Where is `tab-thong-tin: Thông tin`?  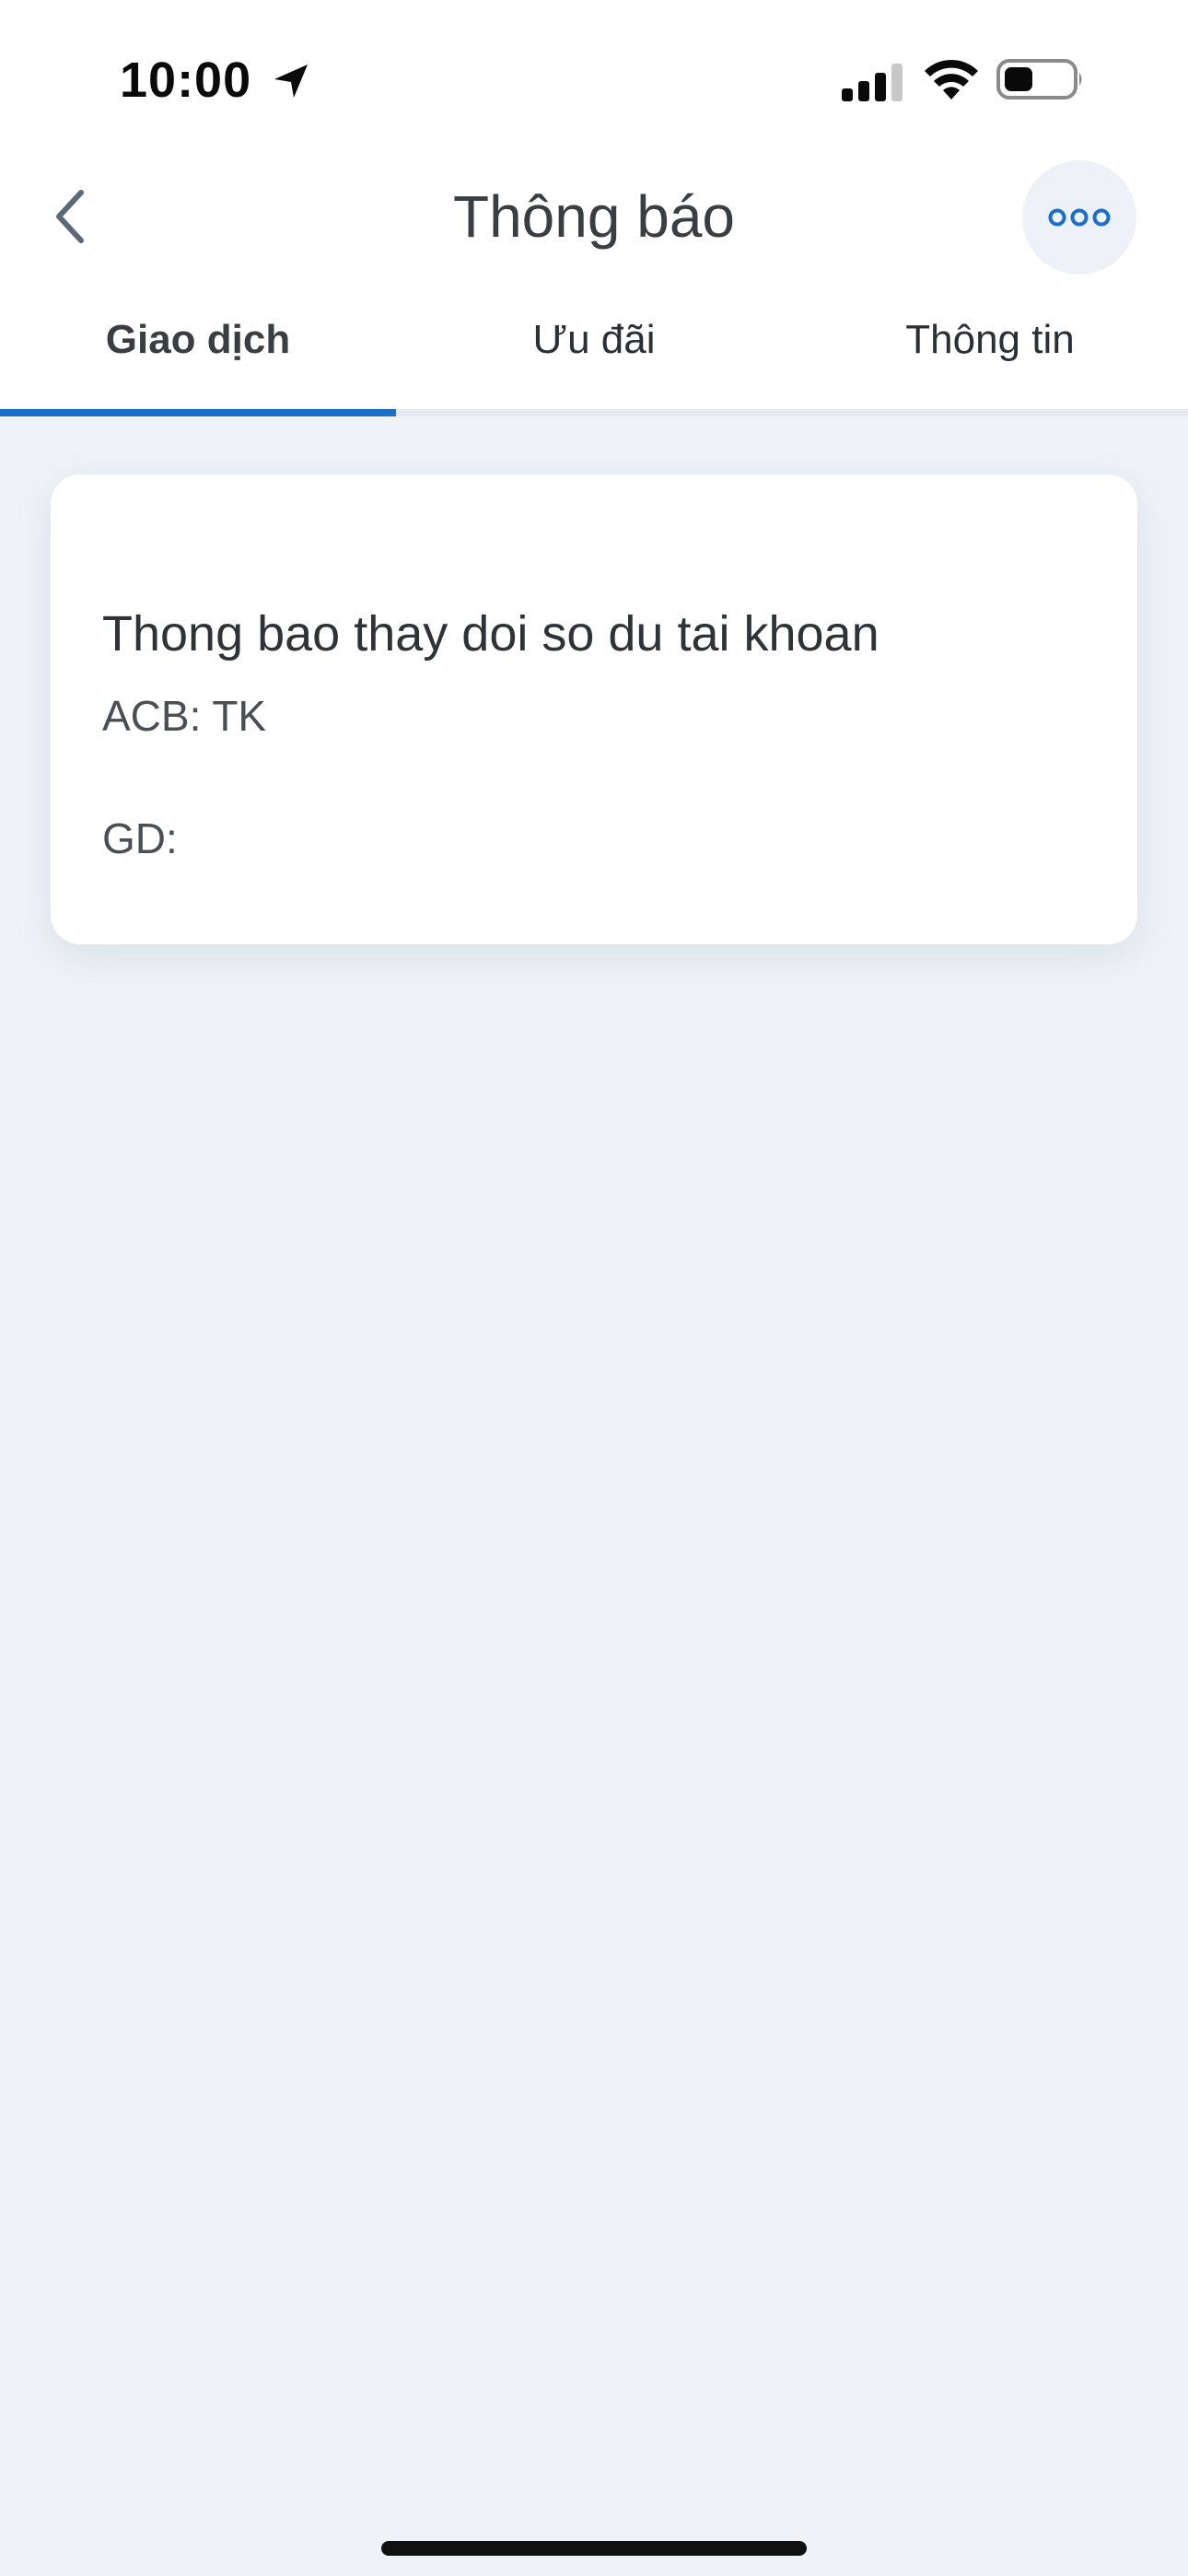 tab-thong-tin: Thông tin is located at coordinates (990, 352).